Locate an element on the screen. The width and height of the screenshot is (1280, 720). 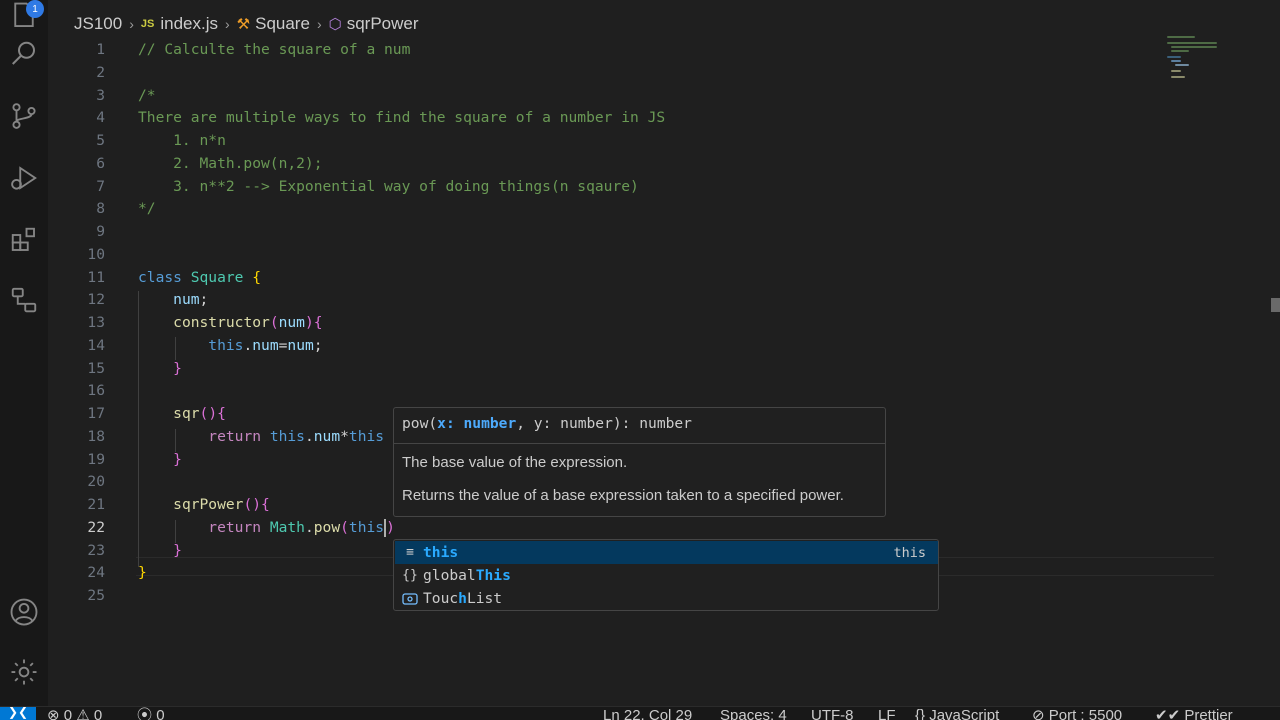
line-number: 1 is located at coordinates (100, 49).